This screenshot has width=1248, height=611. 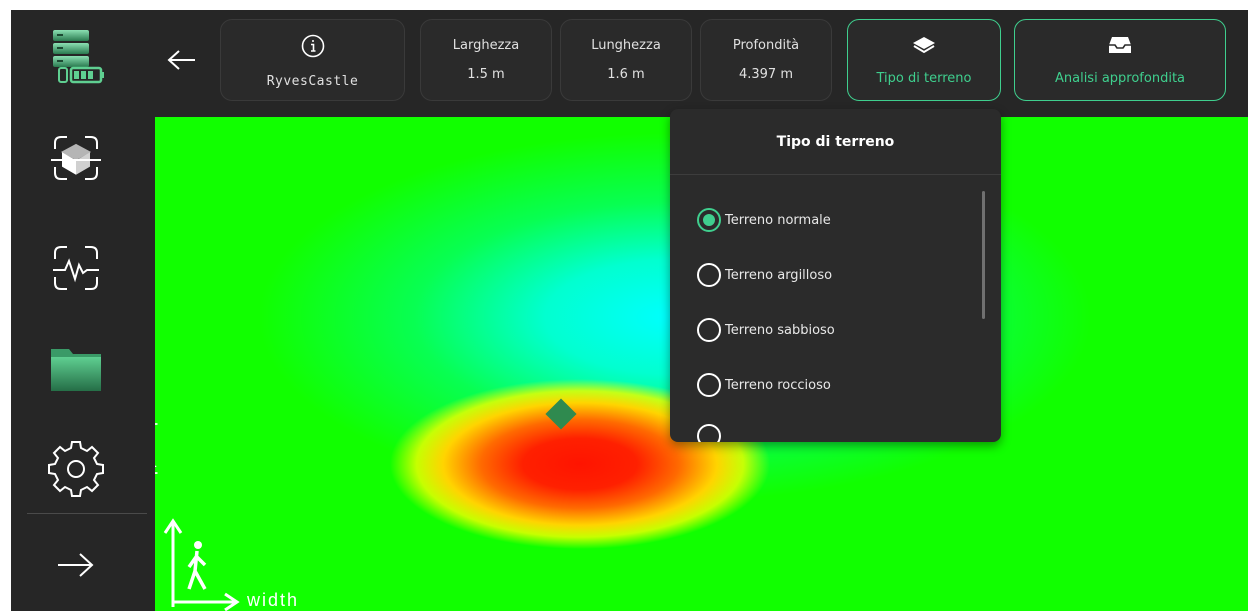 What do you see at coordinates (79, 310) in the screenshot?
I see `sidebar` at bounding box center [79, 310].